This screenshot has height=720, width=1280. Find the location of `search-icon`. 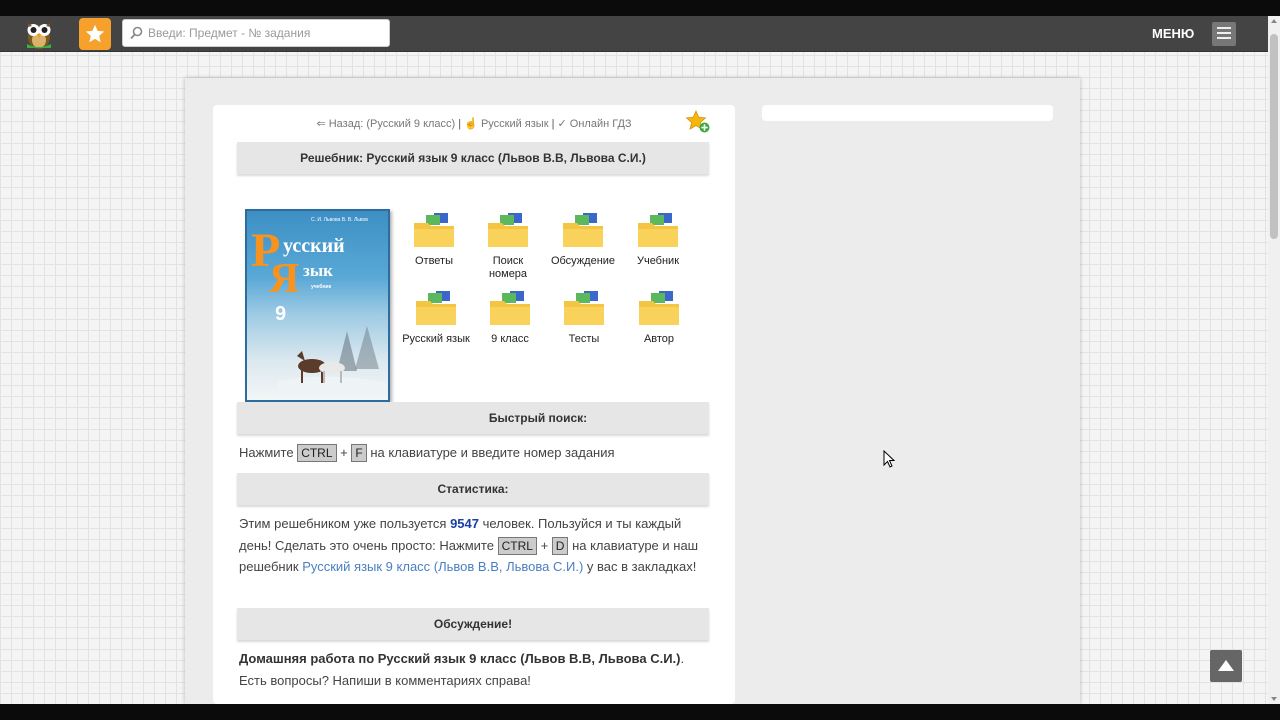

search-icon is located at coordinates (136, 33).